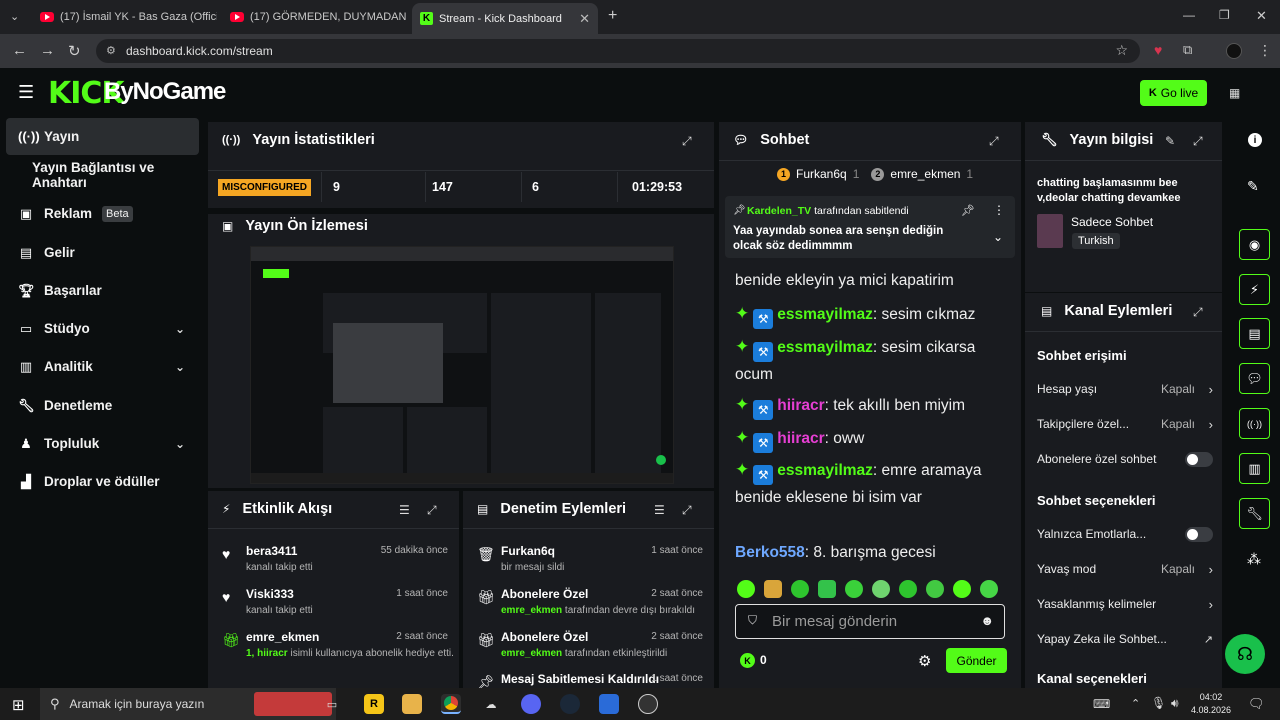 The width and height of the screenshot is (1280, 720). What do you see at coordinates (609, 704) in the screenshot?
I see `app-b-icon` at bounding box center [609, 704].